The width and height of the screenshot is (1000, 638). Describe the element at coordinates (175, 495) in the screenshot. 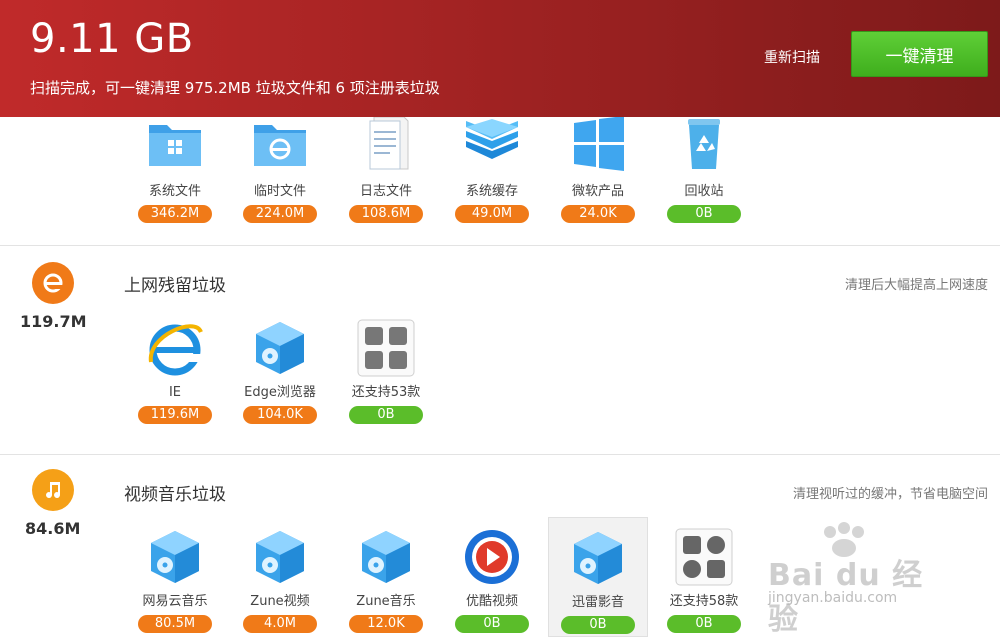

I see `category-title: 视频音乐垃圾` at that location.